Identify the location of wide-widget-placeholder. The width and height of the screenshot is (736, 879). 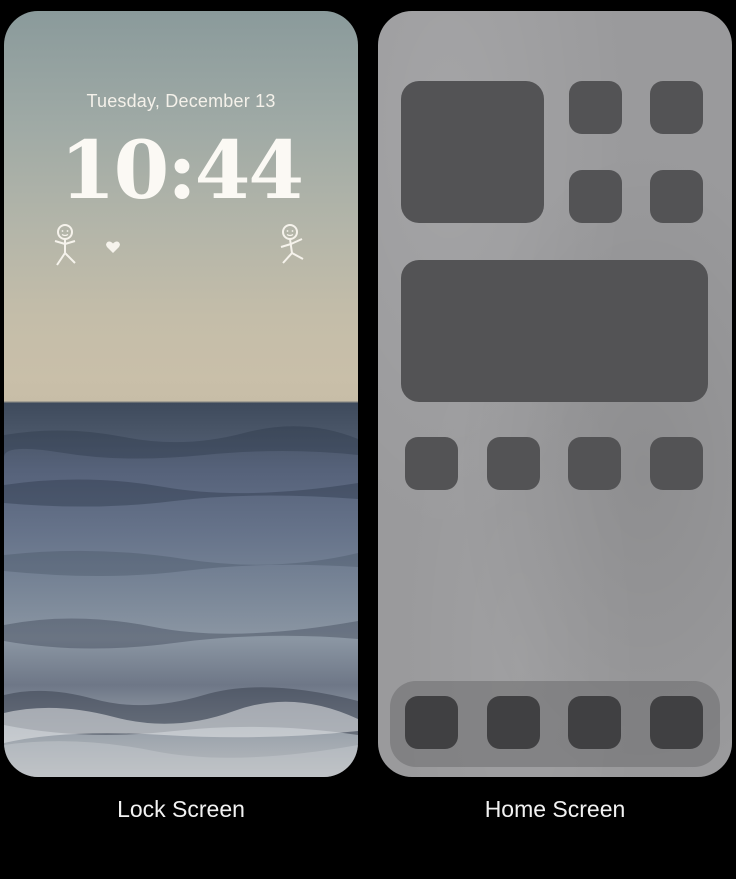
(554, 331).